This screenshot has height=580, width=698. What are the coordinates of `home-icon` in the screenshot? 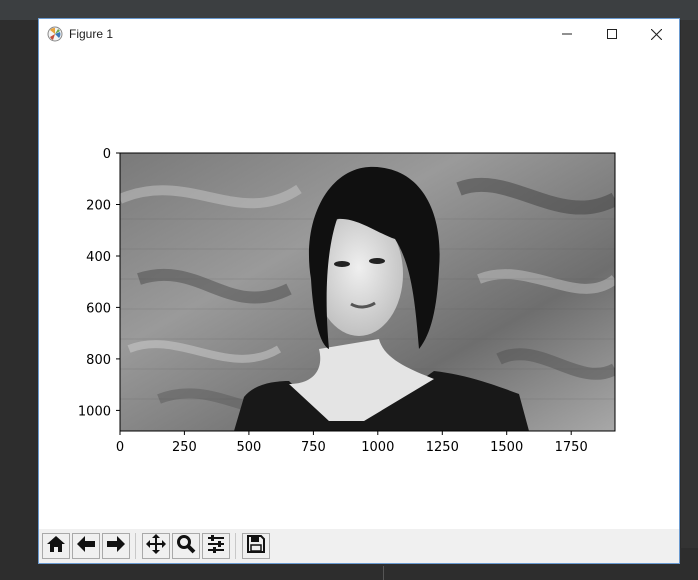 It's located at (56, 546).